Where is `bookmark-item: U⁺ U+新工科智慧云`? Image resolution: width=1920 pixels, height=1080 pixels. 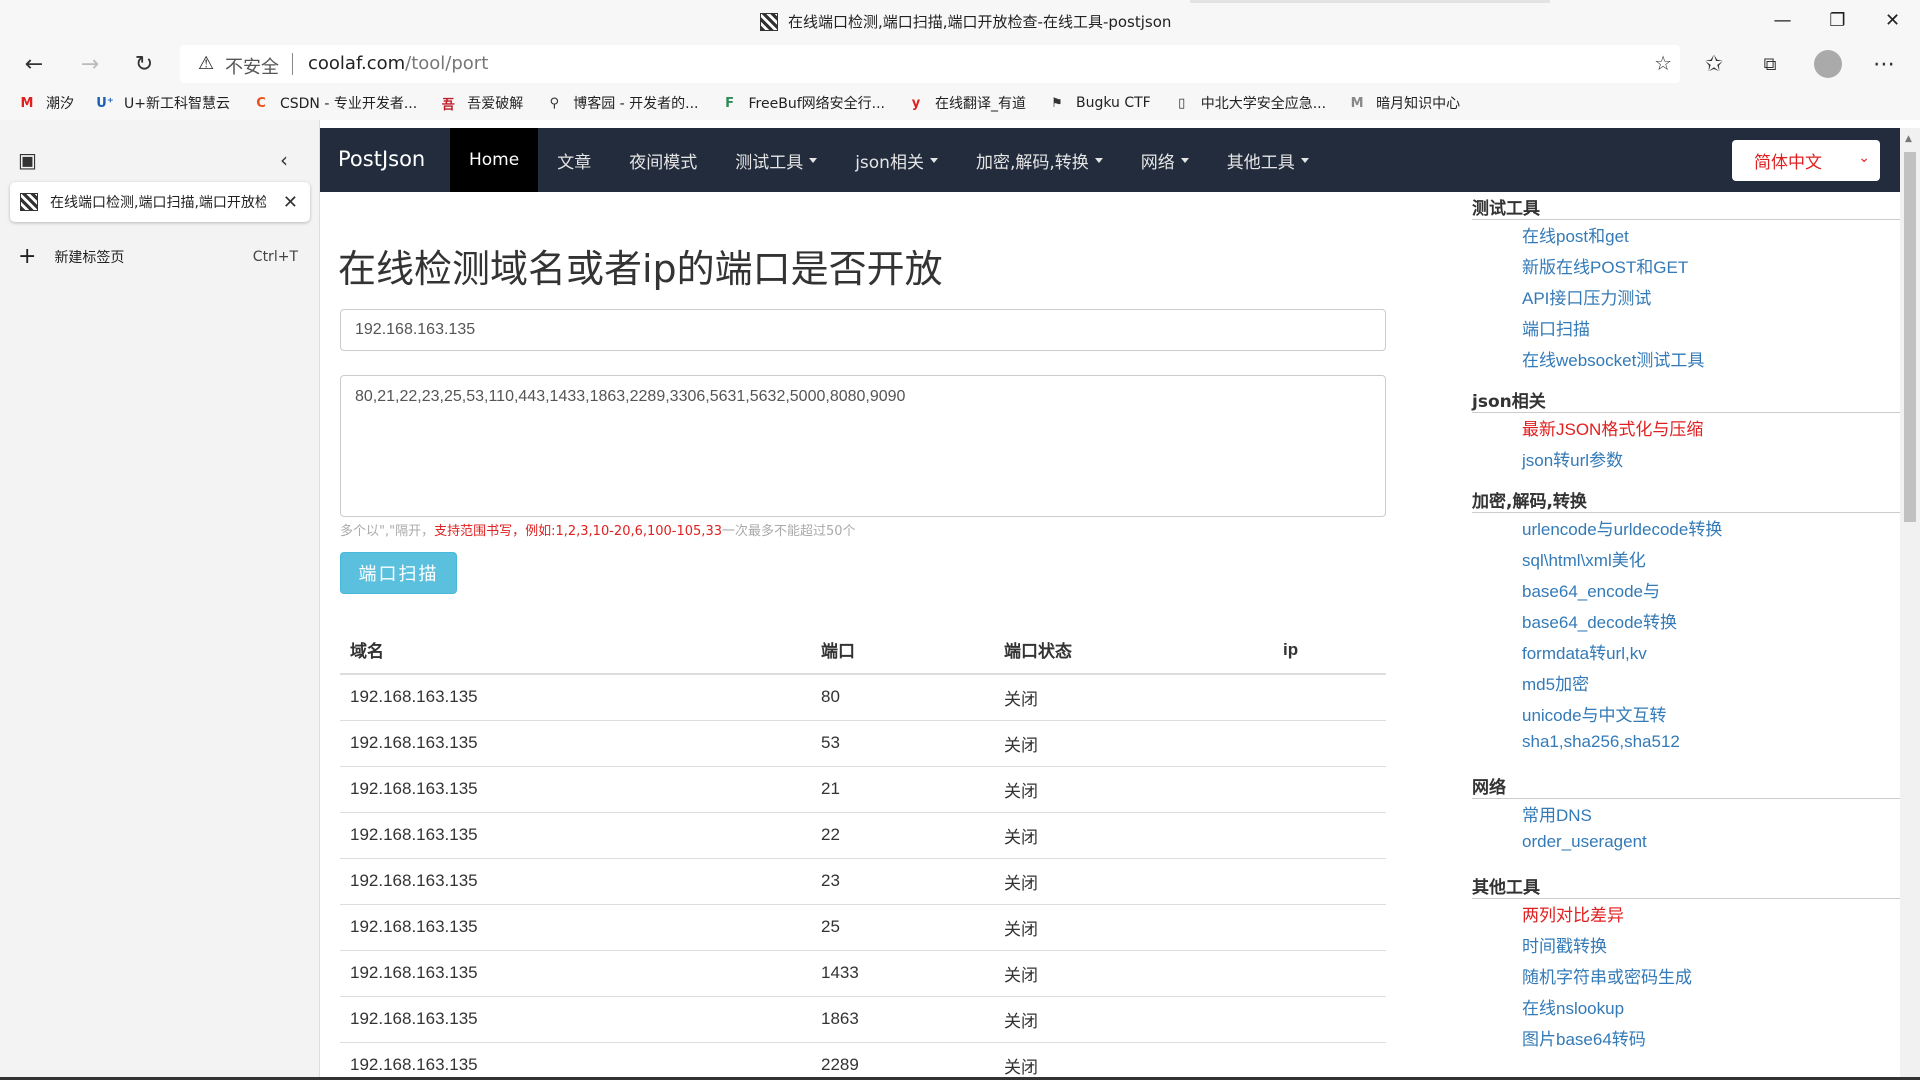 bookmark-item: U⁺ U+新工科智慧云 is located at coordinates (163, 103).